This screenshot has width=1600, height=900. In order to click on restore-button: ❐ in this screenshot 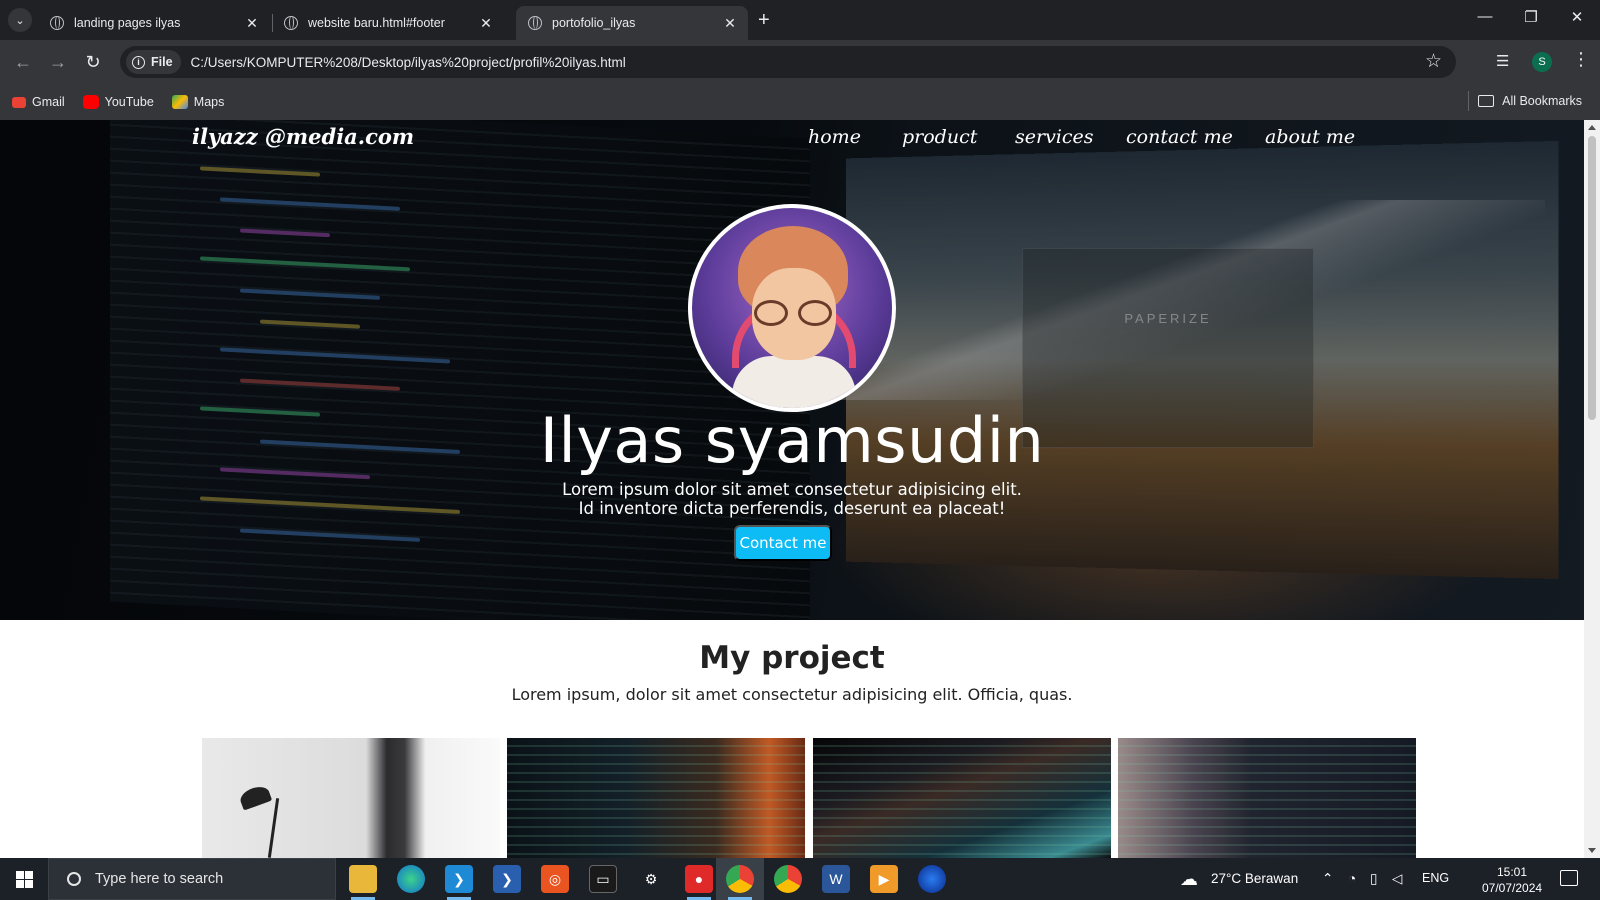, I will do `click(1531, 17)`.